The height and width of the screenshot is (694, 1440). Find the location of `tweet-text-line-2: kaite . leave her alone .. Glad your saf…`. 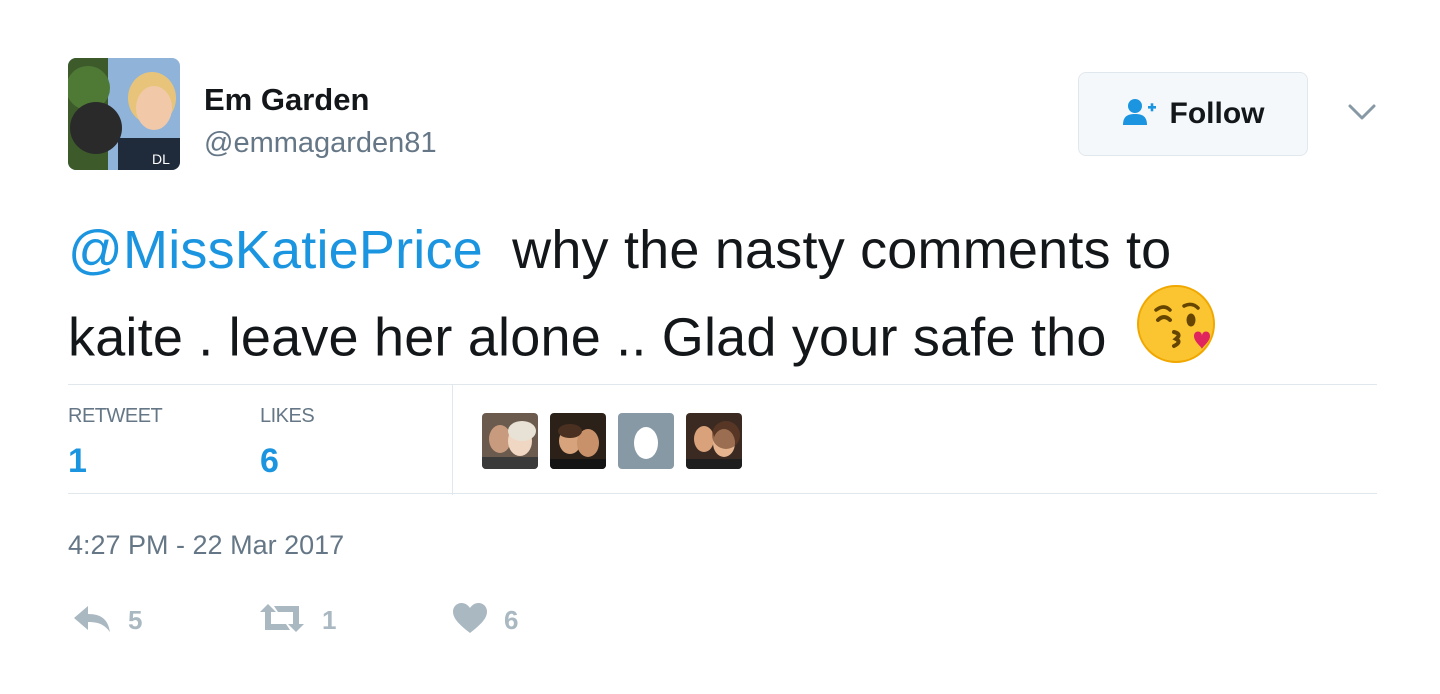

tweet-text-line-2: kaite . leave her alone .. Glad your saf… is located at coordinates (718, 338).